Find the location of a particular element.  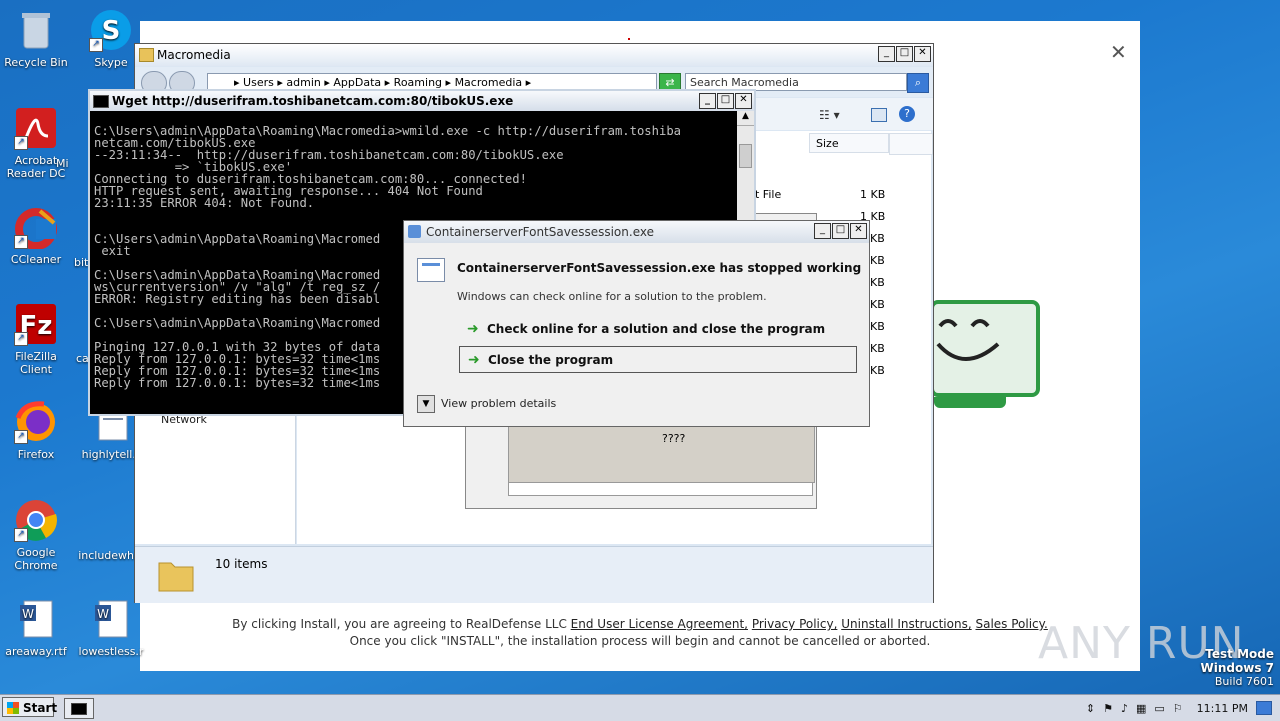

breadcrumb-admin: admin is located at coordinates (303, 82).